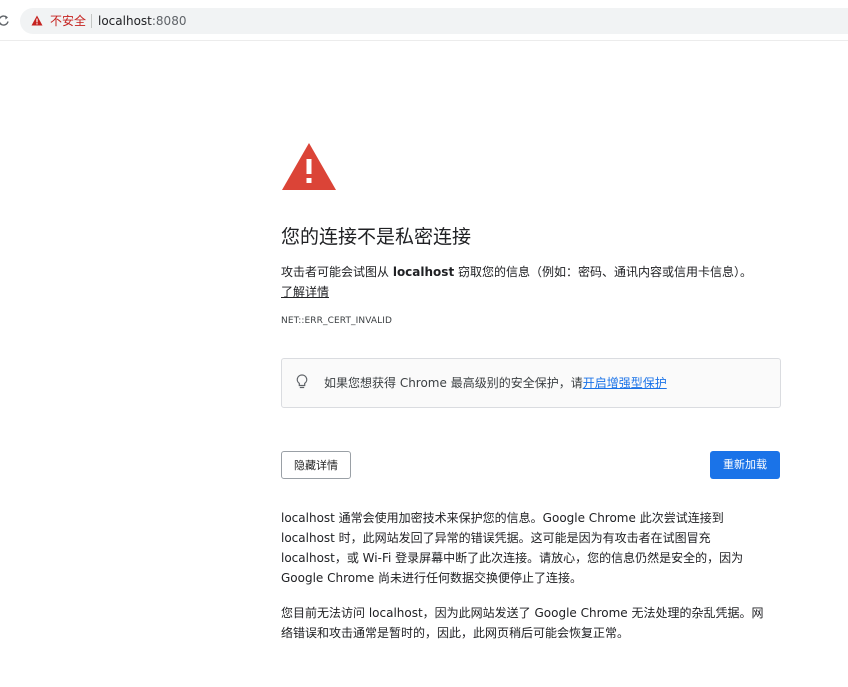 This screenshot has height=687, width=848. I want to click on url-text: localhost:8080, so click(142, 21).